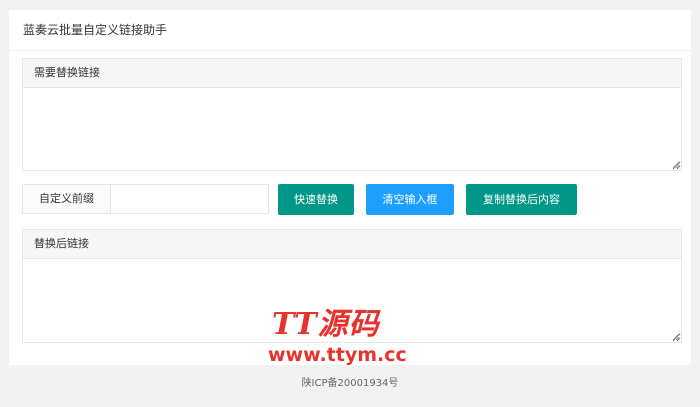 The width and height of the screenshot is (700, 407). I want to click on icp-footer: 陕ICP备20001934号, so click(350, 381).